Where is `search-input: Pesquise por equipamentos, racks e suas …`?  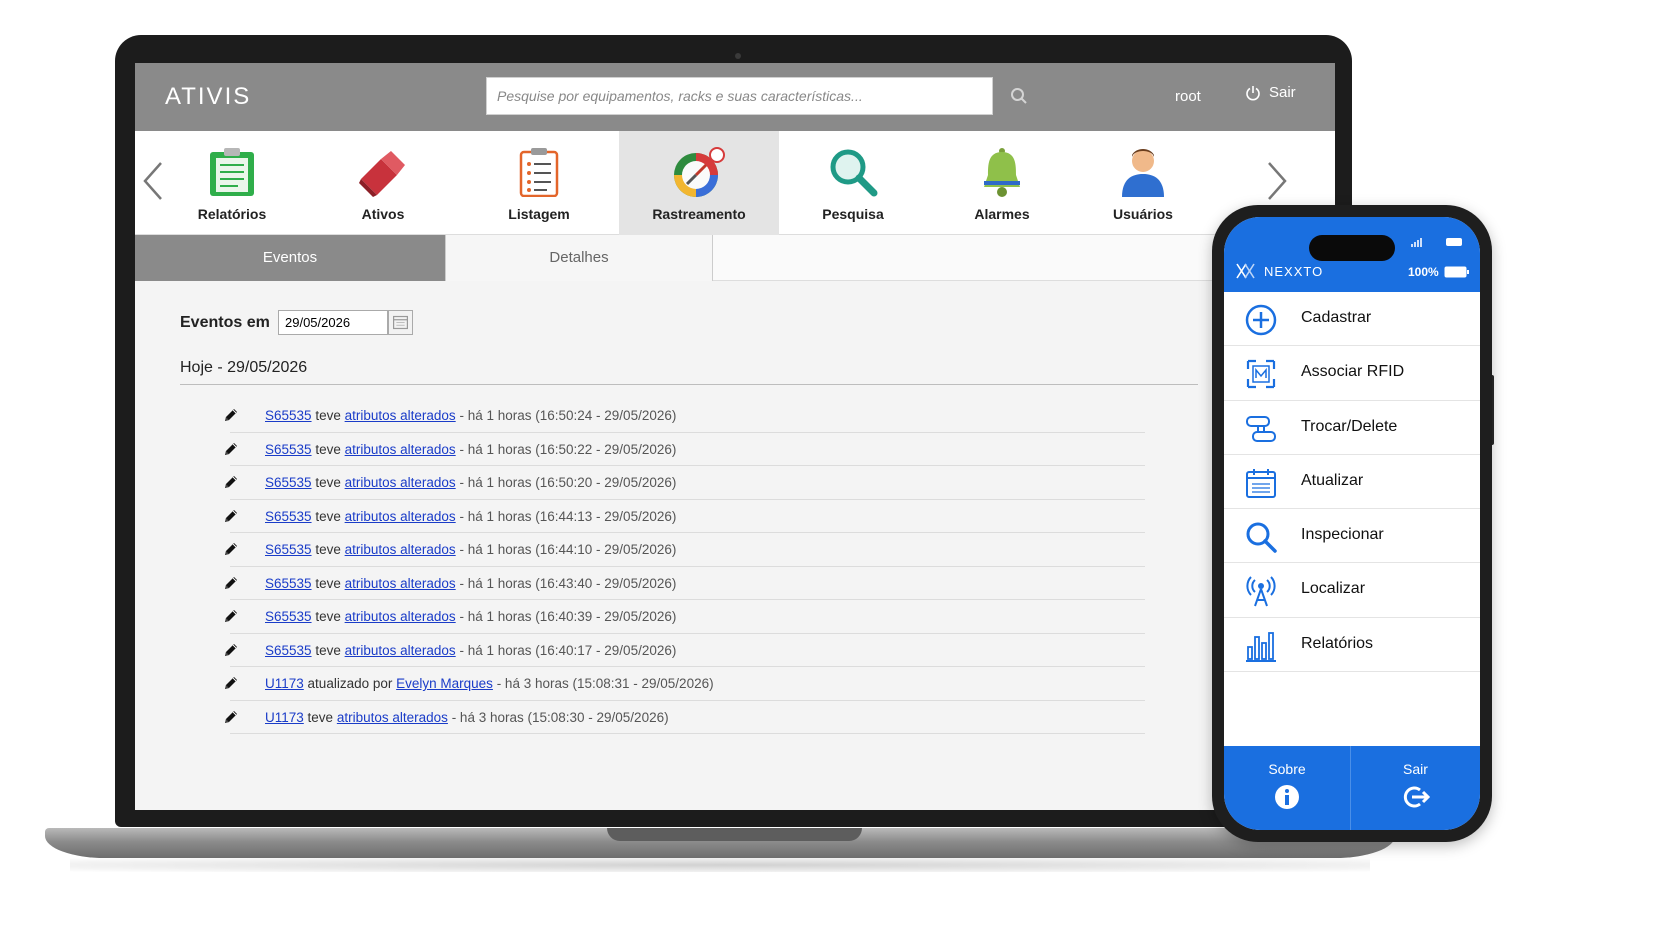
search-input: Pesquise por equipamentos, racks e suas … is located at coordinates (739, 96).